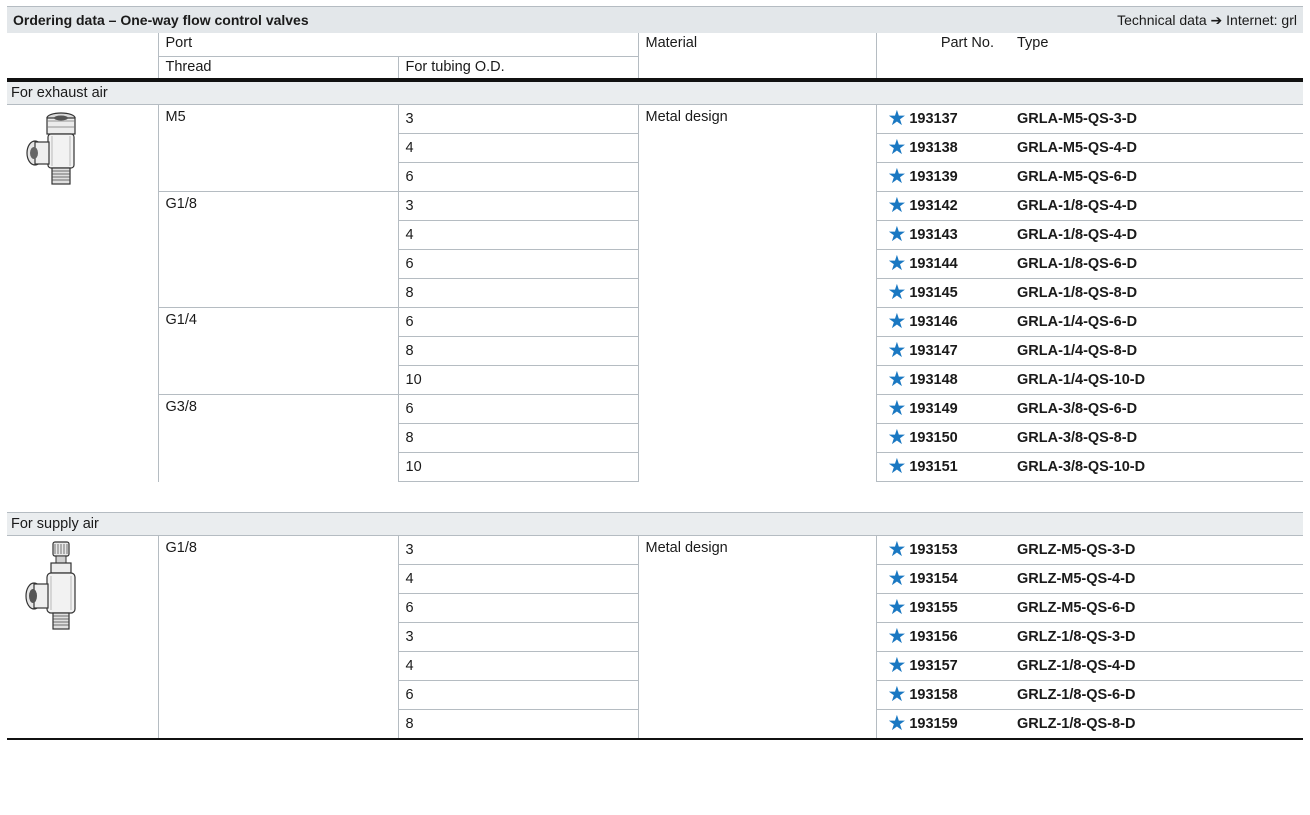 The height and width of the screenshot is (815, 1310). Describe the element at coordinates (1156, 579) in the screenshot. I see `type-cell: GRLZ-M5-QS-4-D` at that location.